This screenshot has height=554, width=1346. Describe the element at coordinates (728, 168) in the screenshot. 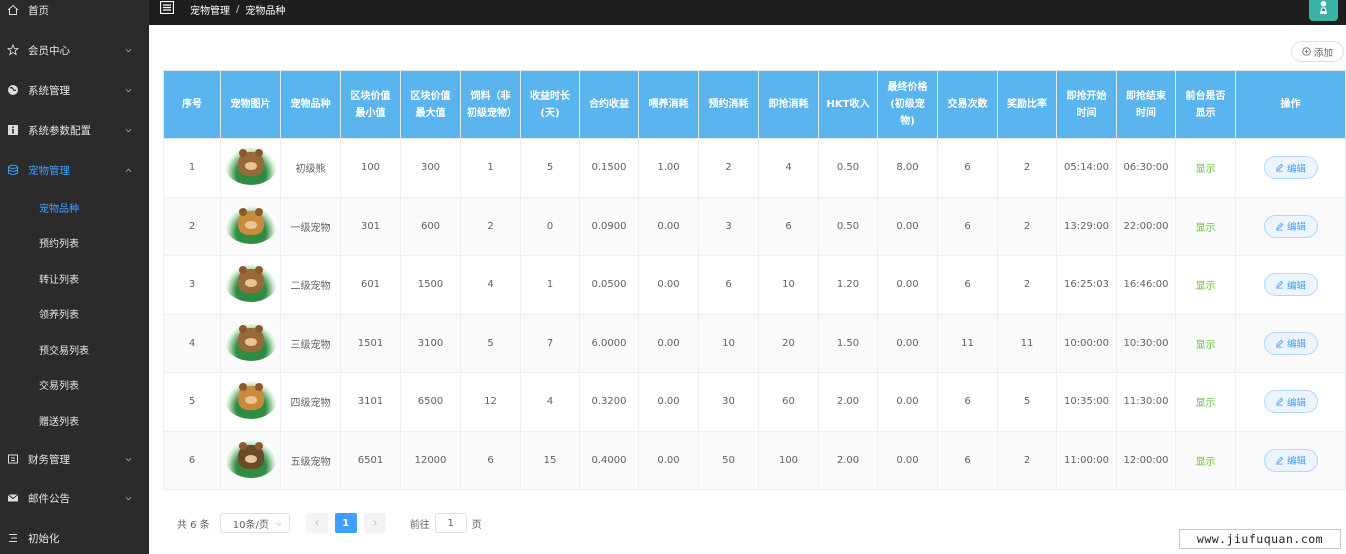

I see `cell-reserve-cost: 2` at that location.